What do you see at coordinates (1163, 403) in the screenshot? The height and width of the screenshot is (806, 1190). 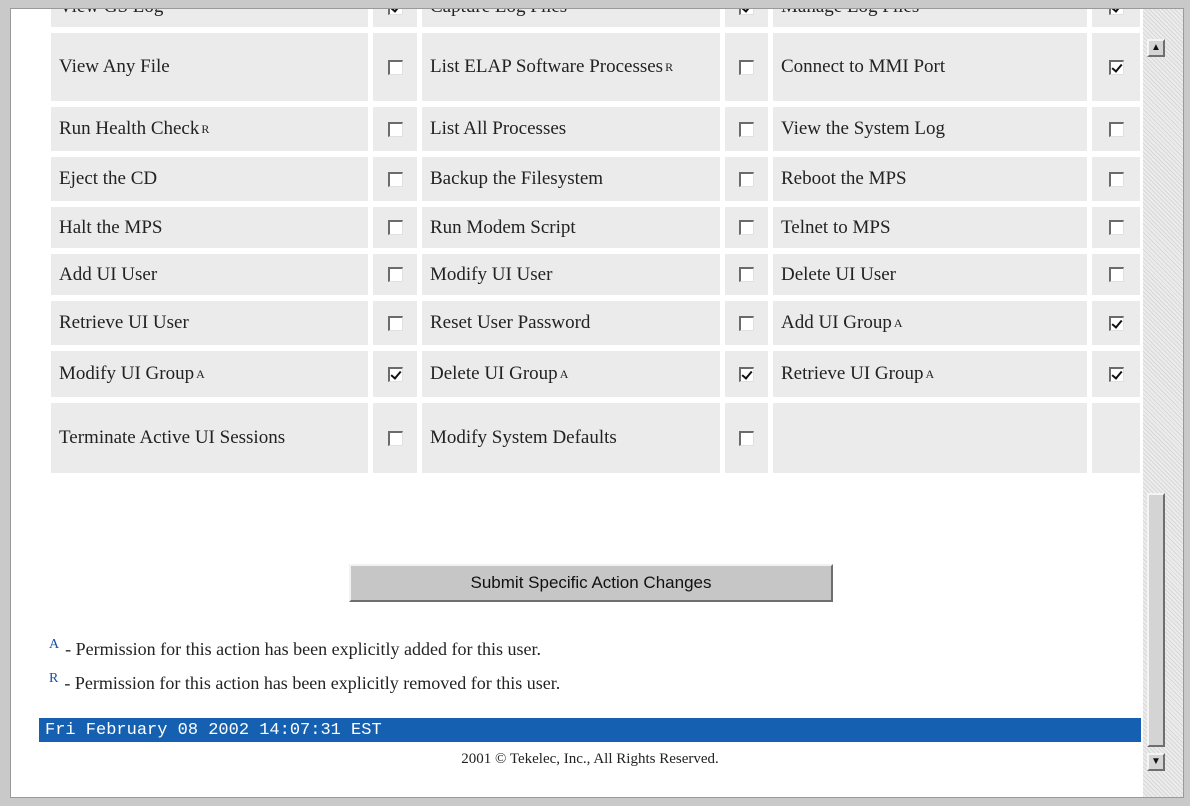 I see `vertical-scrollbar: ▲ ▼` at bounding box center [1163, 403].